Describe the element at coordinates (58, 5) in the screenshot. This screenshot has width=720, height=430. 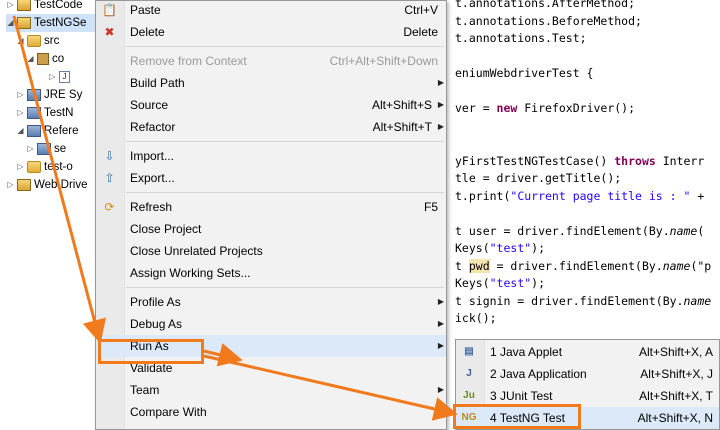
I see `tree-item-label: TestCode` at that location.